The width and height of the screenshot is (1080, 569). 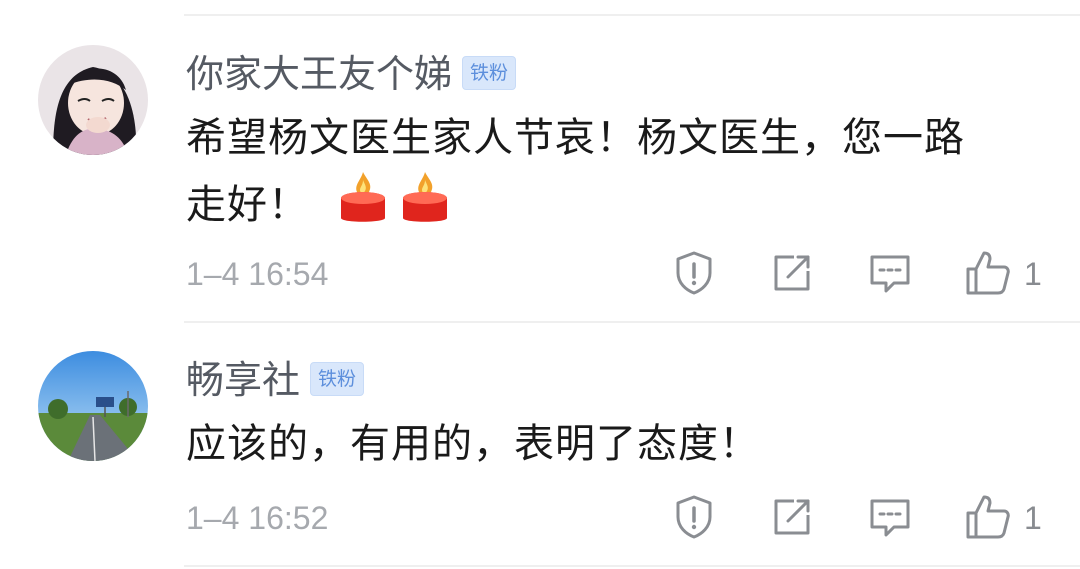 I want to click on comment-time: 1–4 16:52, so click(x=257, y=518).